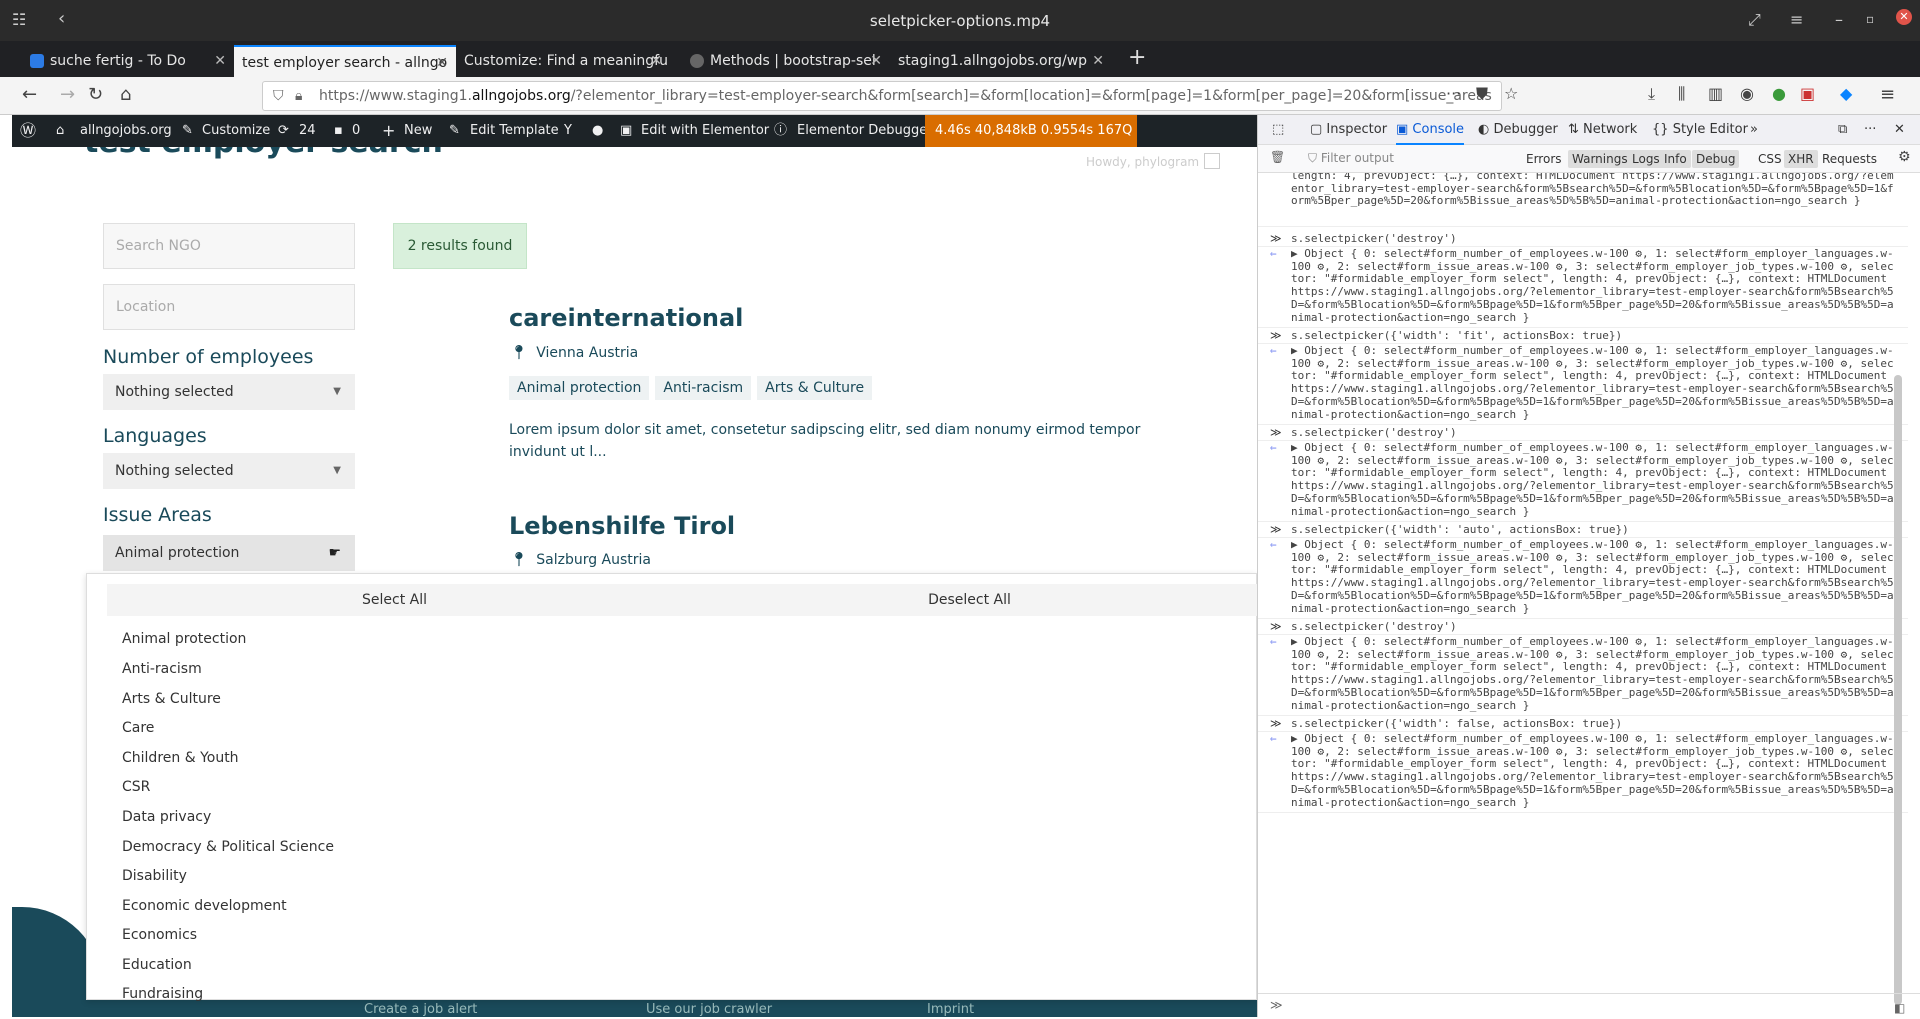 This screenshot has height=1019, width=1920. Describe the element at coordinates (228, 847) in the screenshot. I see `dropdown-option: Democracy & Political Science` at that location.